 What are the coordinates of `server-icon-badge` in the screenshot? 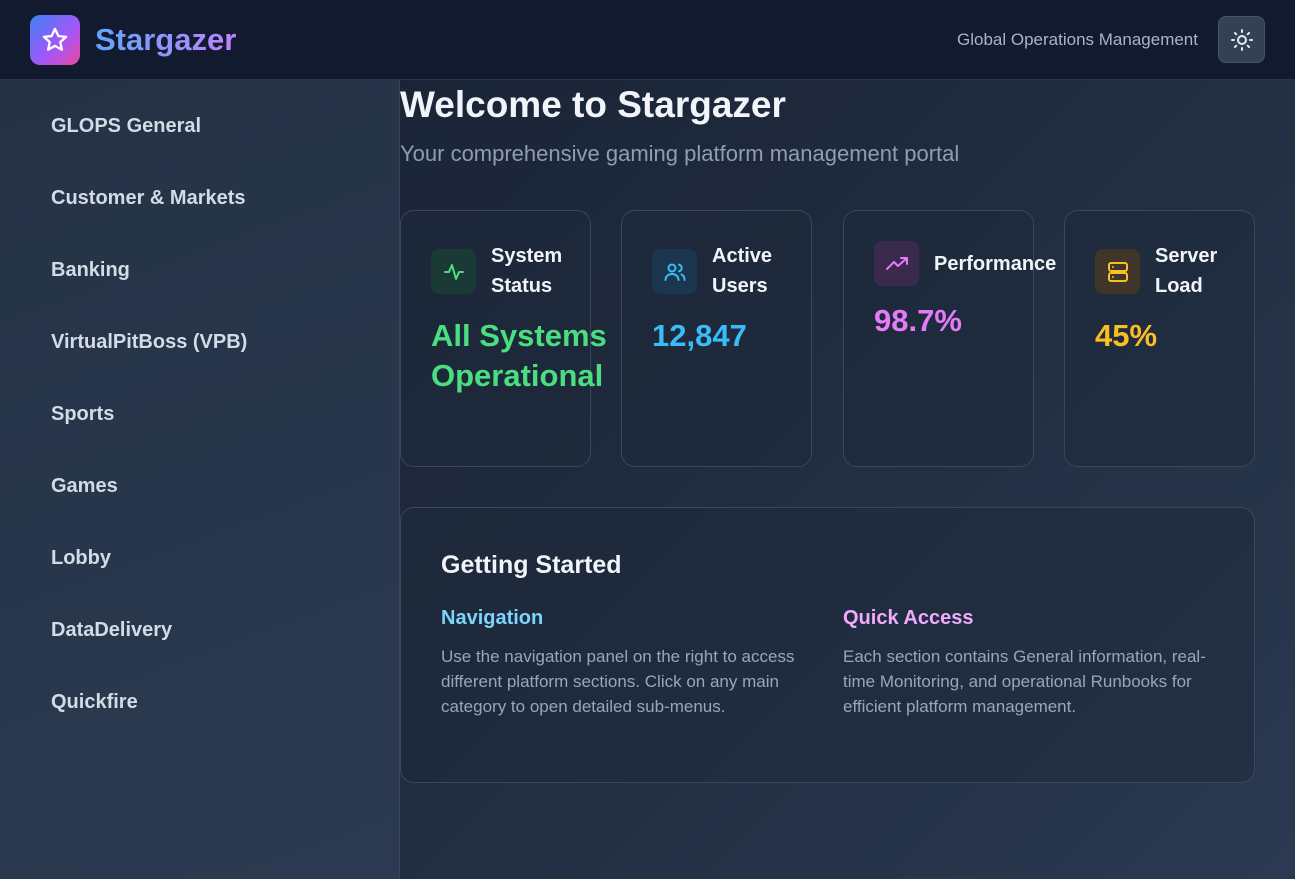 It's located at (1117, 271).